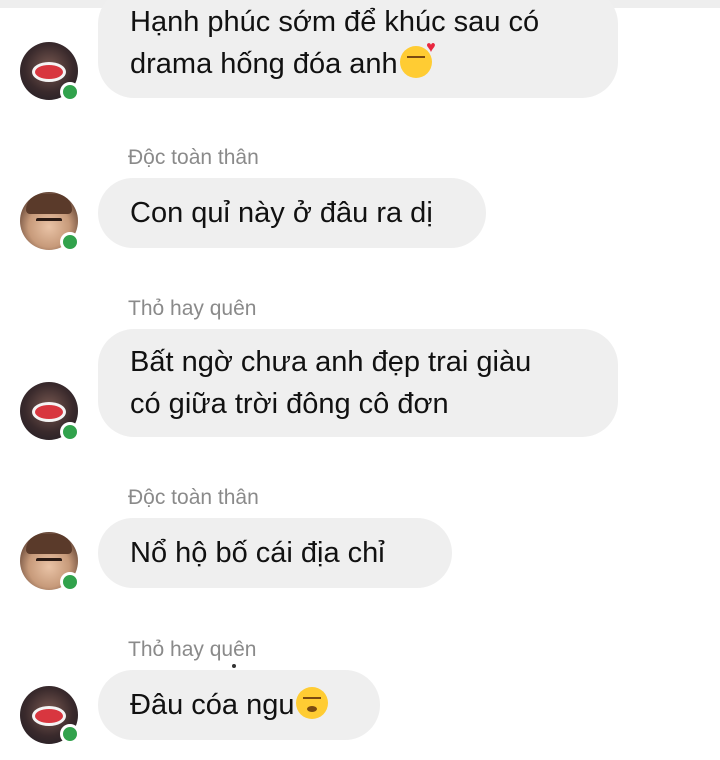  Describe the element at coordinates (417, 59) in the screenshot. I see `kissing-heart-emoji-icon` at that location.